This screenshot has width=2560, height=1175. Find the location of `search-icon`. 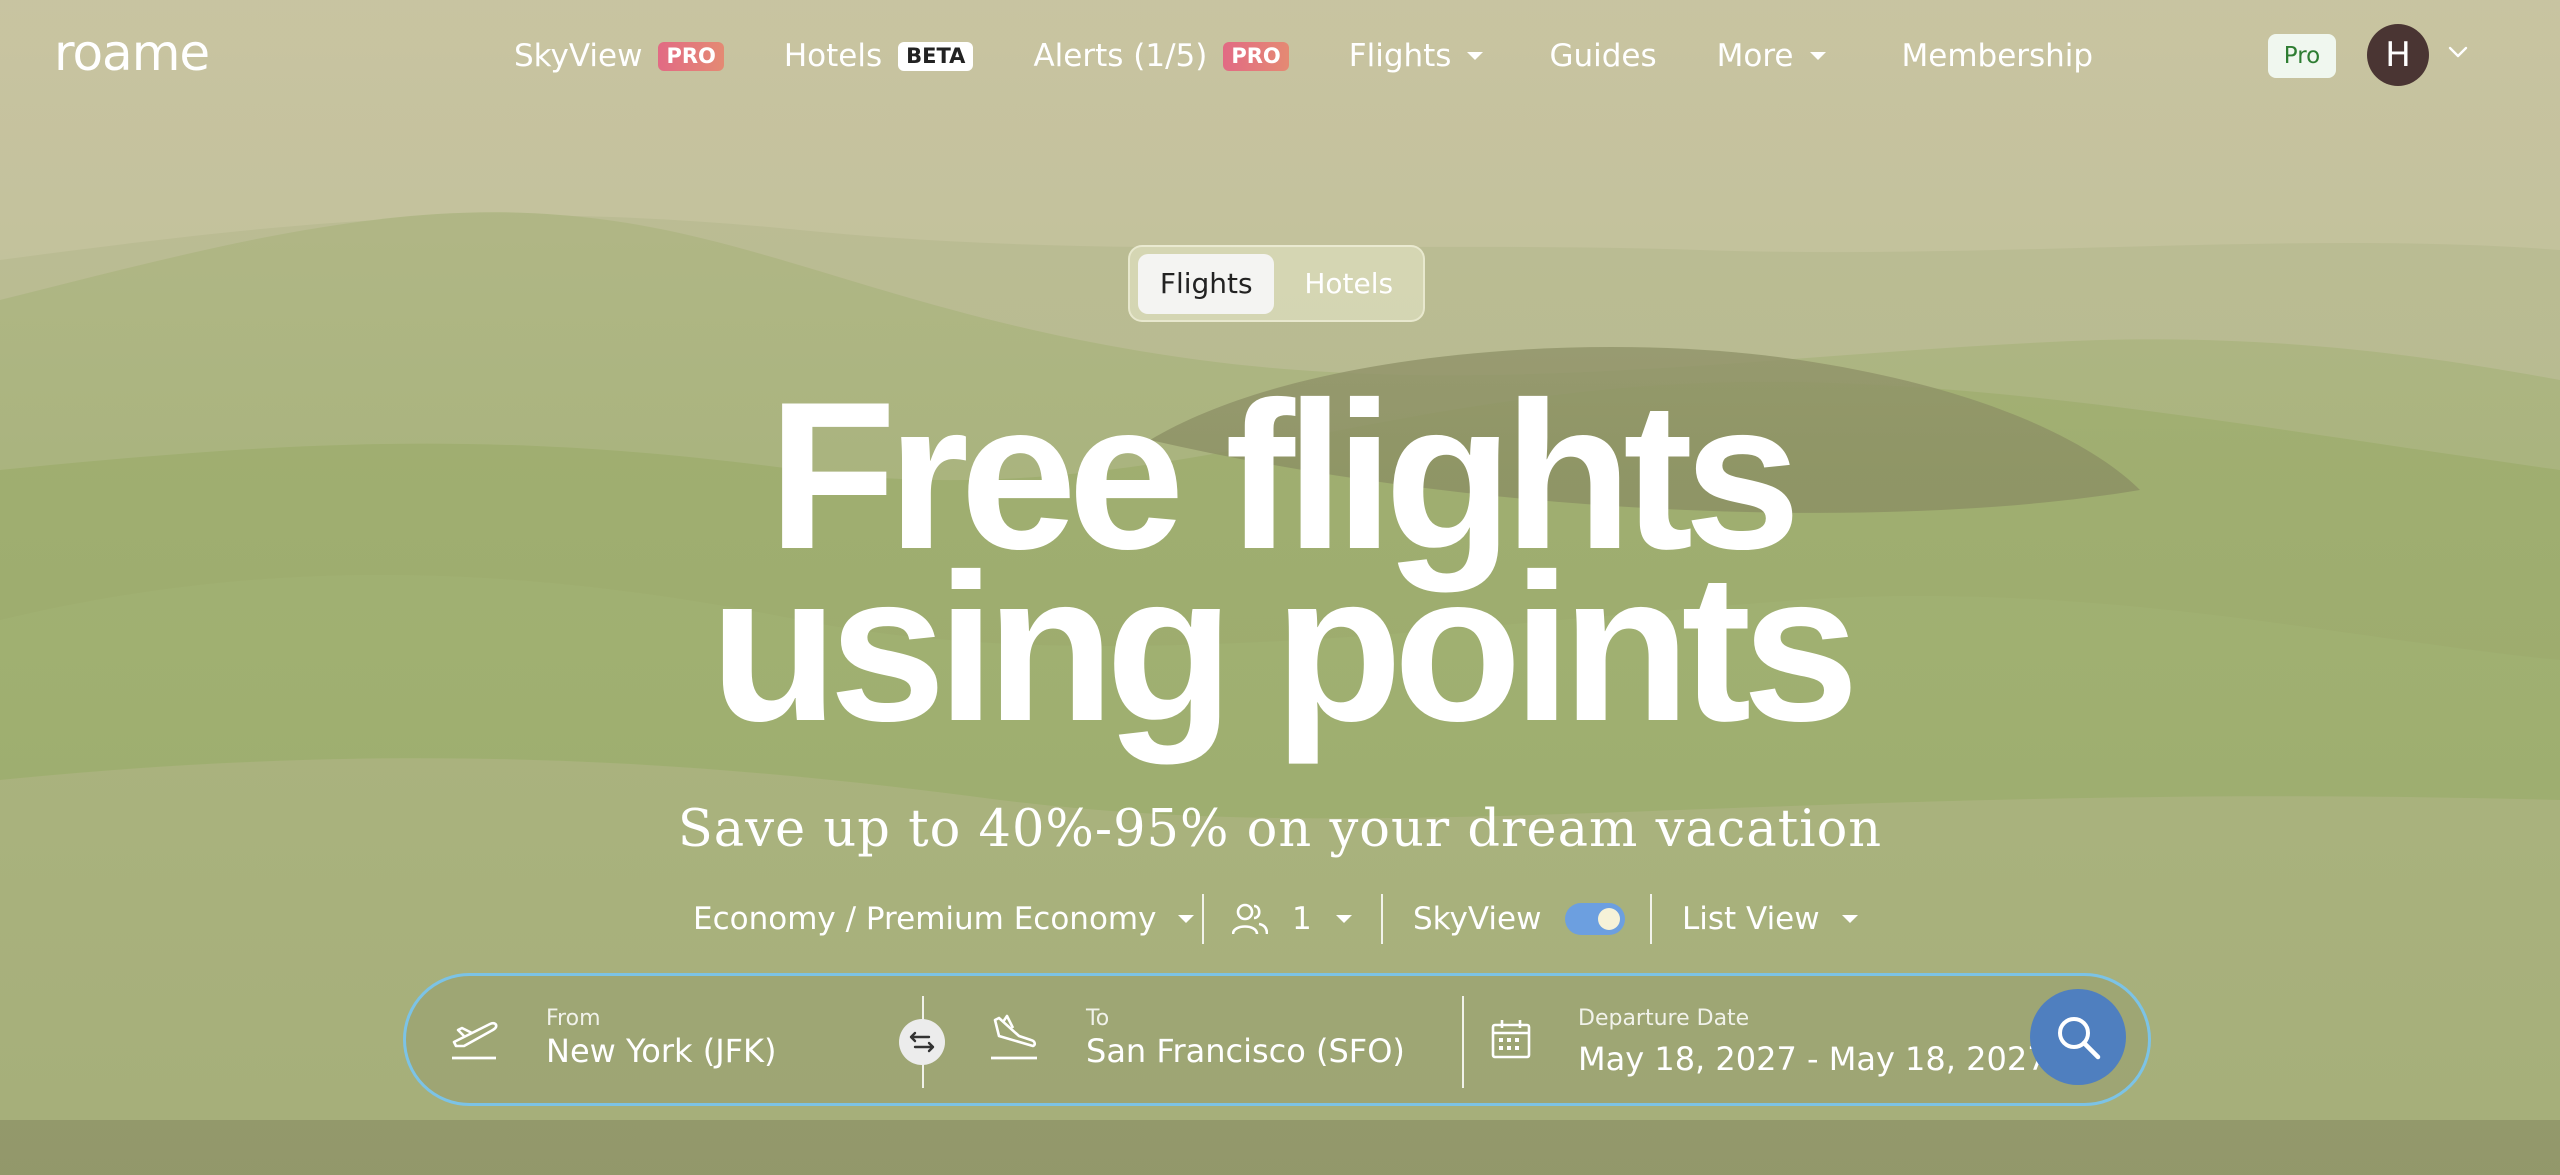

search-icon is located at coordinates (2079, 1038).